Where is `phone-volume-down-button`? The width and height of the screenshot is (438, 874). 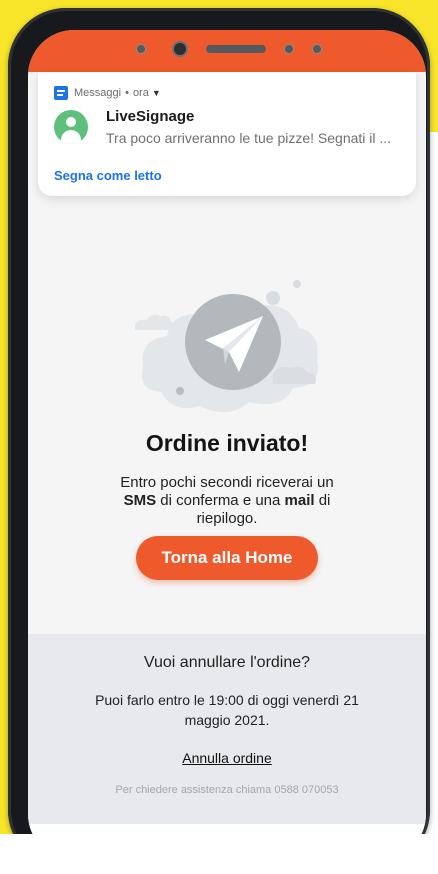 phone-volume-down-button is located at coordinates (15, 301).